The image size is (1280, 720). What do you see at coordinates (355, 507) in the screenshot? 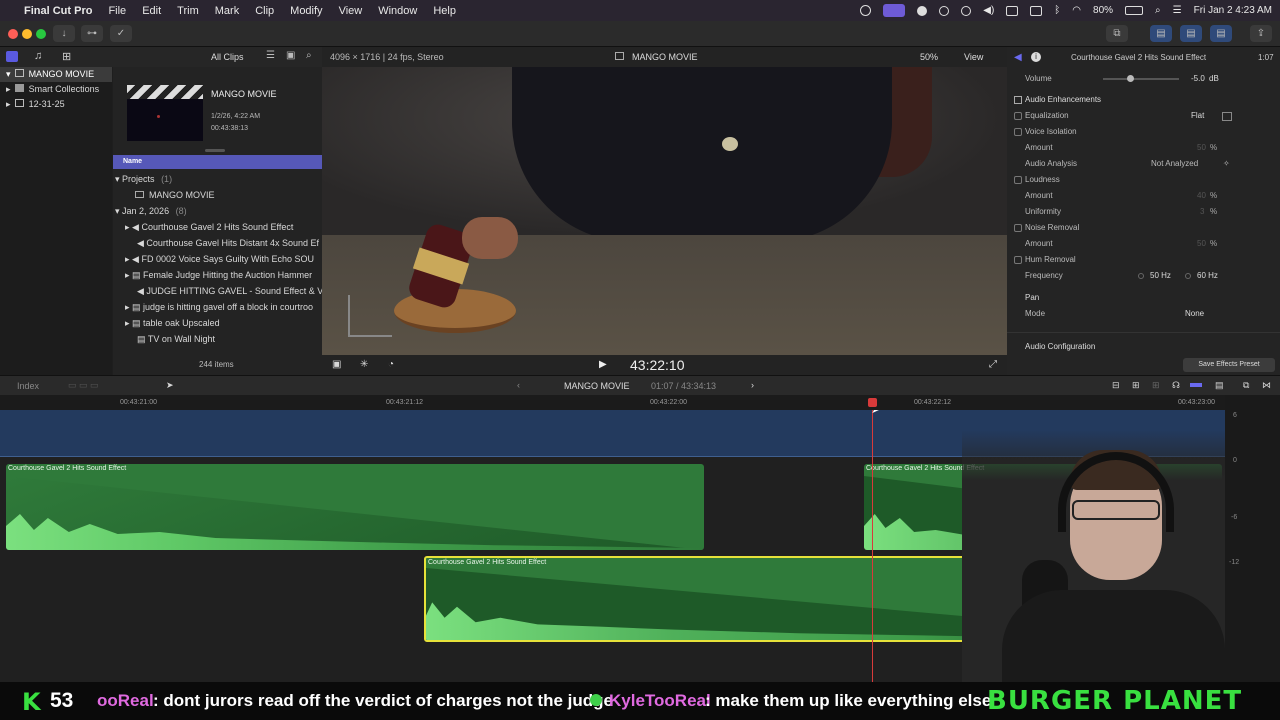
I see `audio-clip: Courthouse Gavel 2 Hits Sound Effect` at bounding box center [355, 507].